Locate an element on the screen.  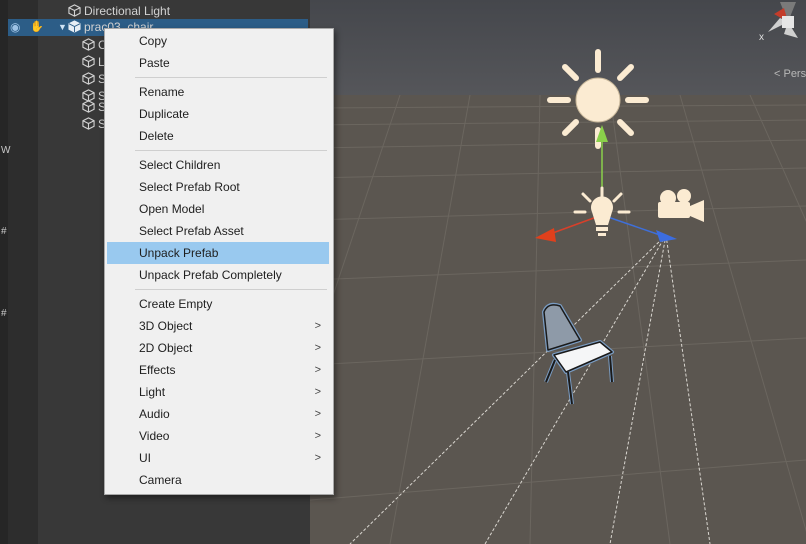
hierarchy-child-item: C is located at coordinates (94, 45).